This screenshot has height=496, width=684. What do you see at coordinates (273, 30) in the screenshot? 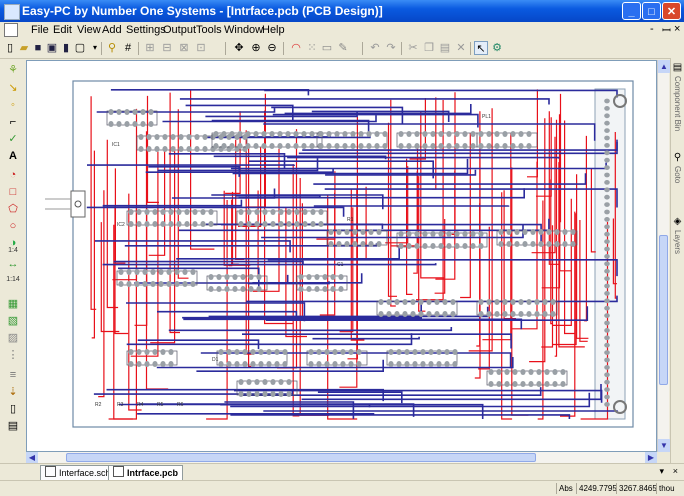
I see `menu-help: Help` at bounding box center [273, 30].